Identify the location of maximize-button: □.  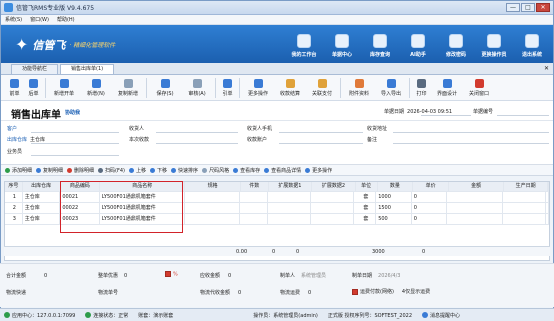
(528, 7).